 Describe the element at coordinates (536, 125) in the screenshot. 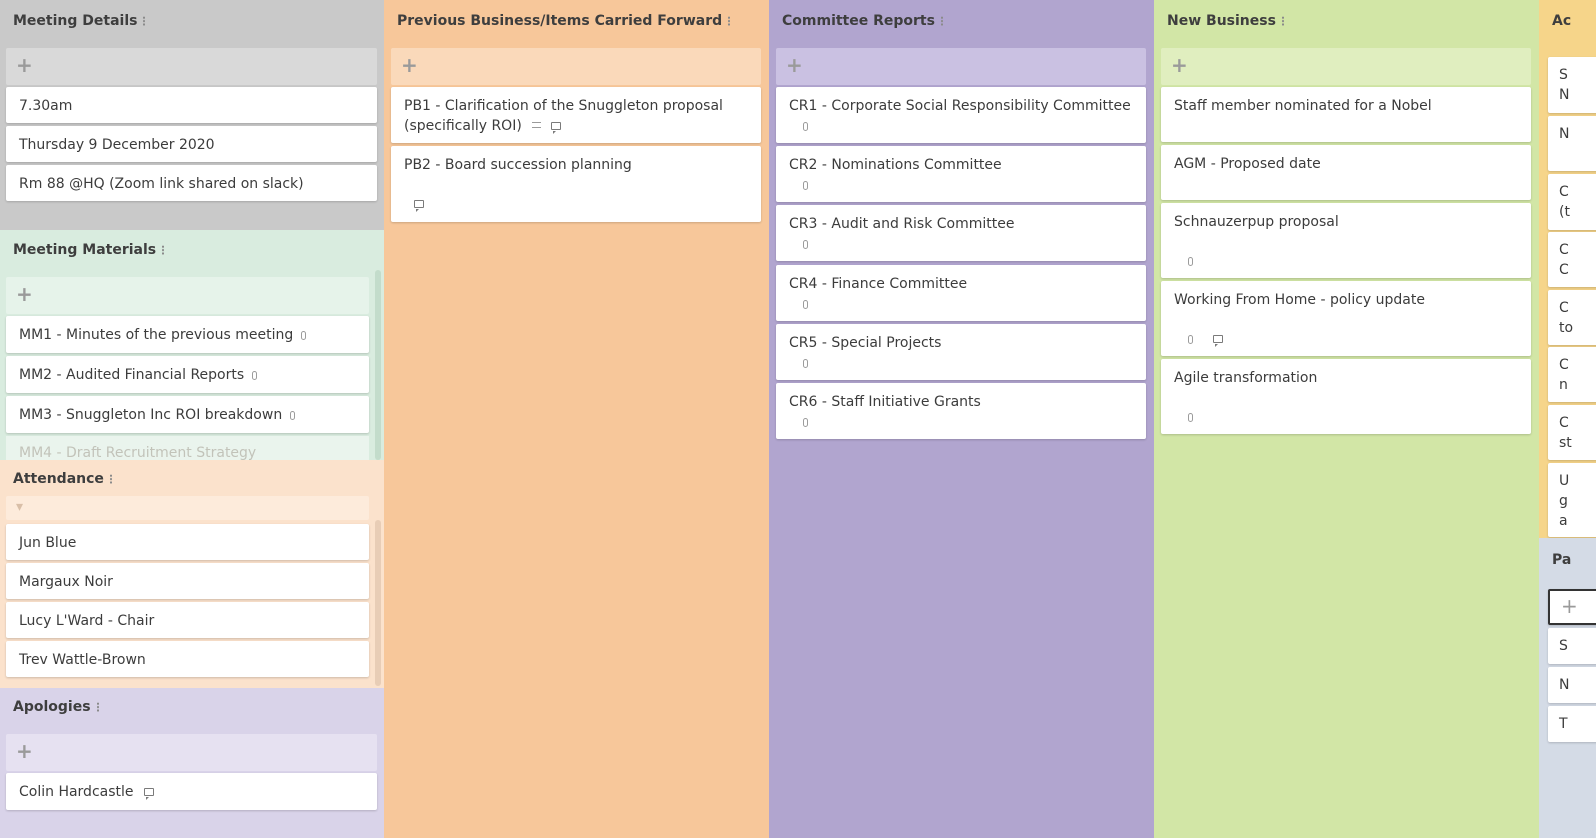

I see `description-icon` at that location.